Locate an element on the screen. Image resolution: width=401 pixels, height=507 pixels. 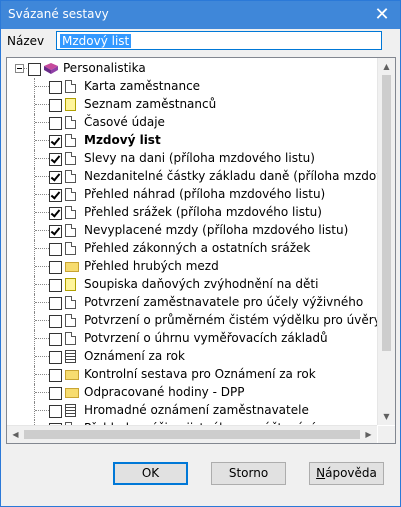
cancel-button: Storno is located at coordinates (248, 473).